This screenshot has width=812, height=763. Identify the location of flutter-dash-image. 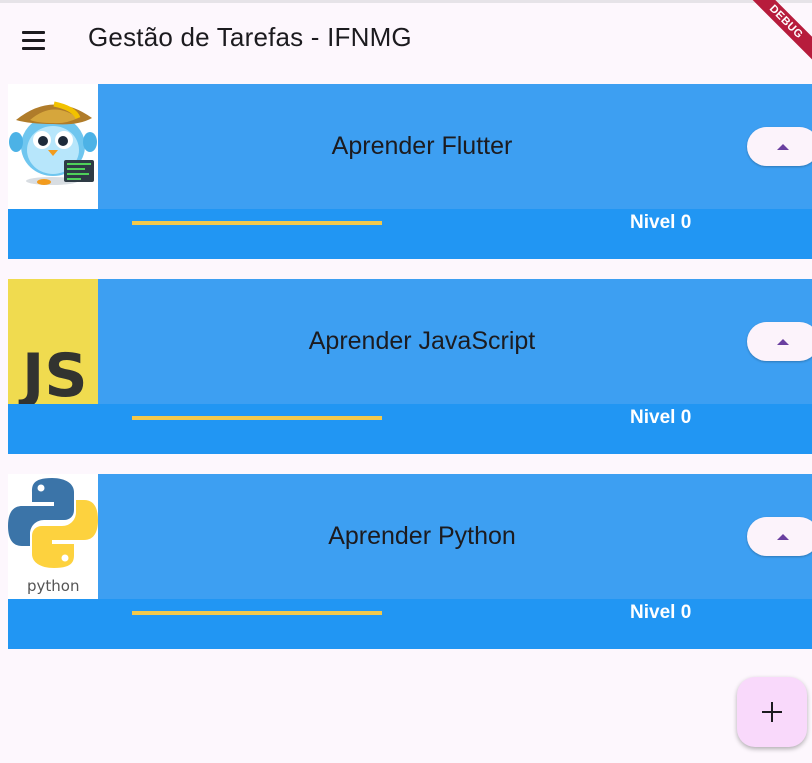
(53, 146).